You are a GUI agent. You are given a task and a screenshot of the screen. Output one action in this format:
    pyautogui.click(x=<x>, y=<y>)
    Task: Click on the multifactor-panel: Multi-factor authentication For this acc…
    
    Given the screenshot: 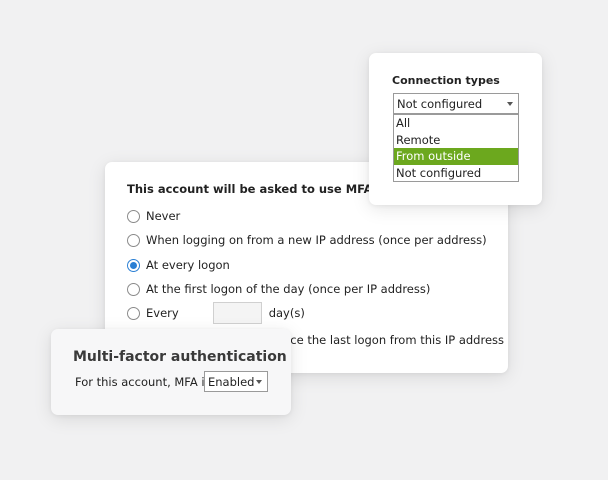 What is the action you would take?
    pyautogui.click(x=171, y=372)
    